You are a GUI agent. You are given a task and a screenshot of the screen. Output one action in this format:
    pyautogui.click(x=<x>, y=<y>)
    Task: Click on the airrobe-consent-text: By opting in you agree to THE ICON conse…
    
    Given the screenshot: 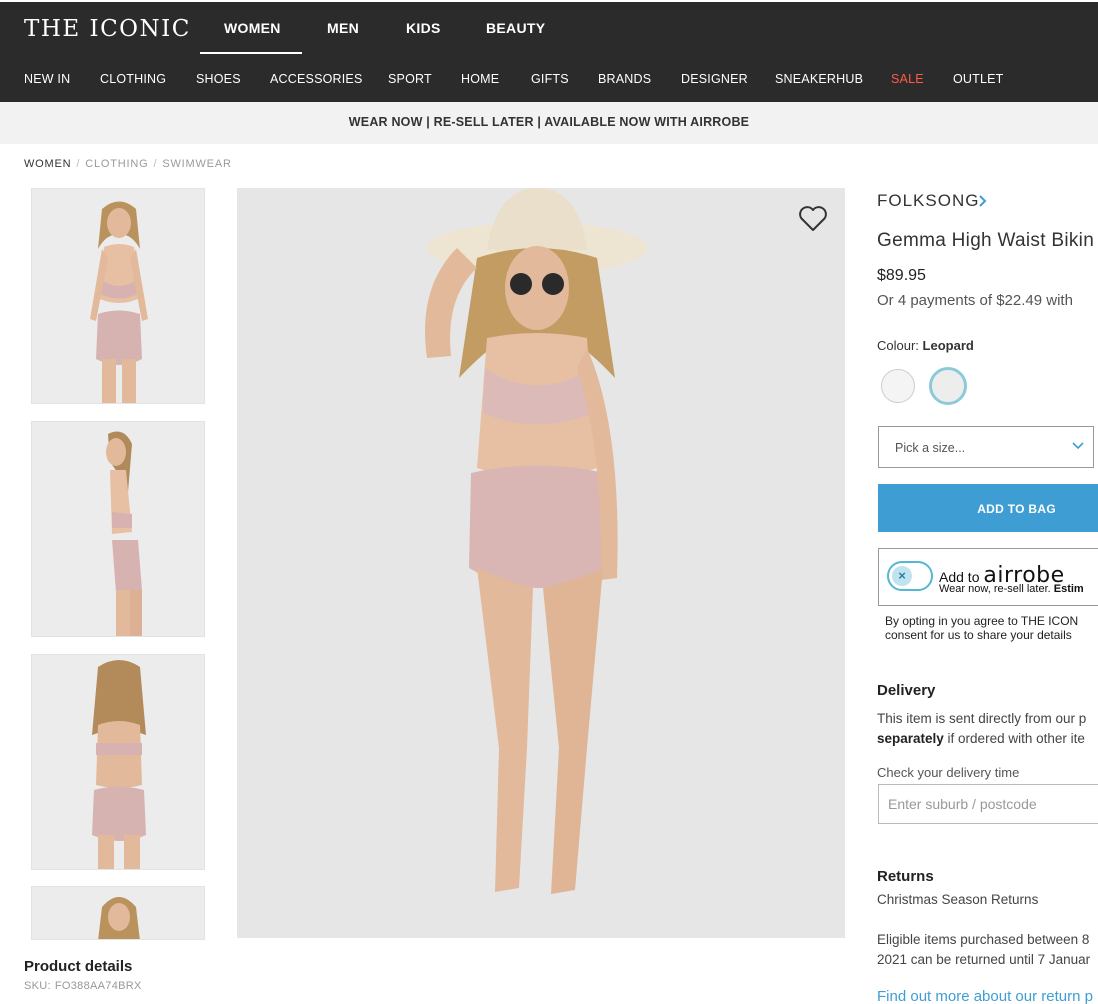 What is the action you would take?
    pyautogui.click(x=981, y=628)
    